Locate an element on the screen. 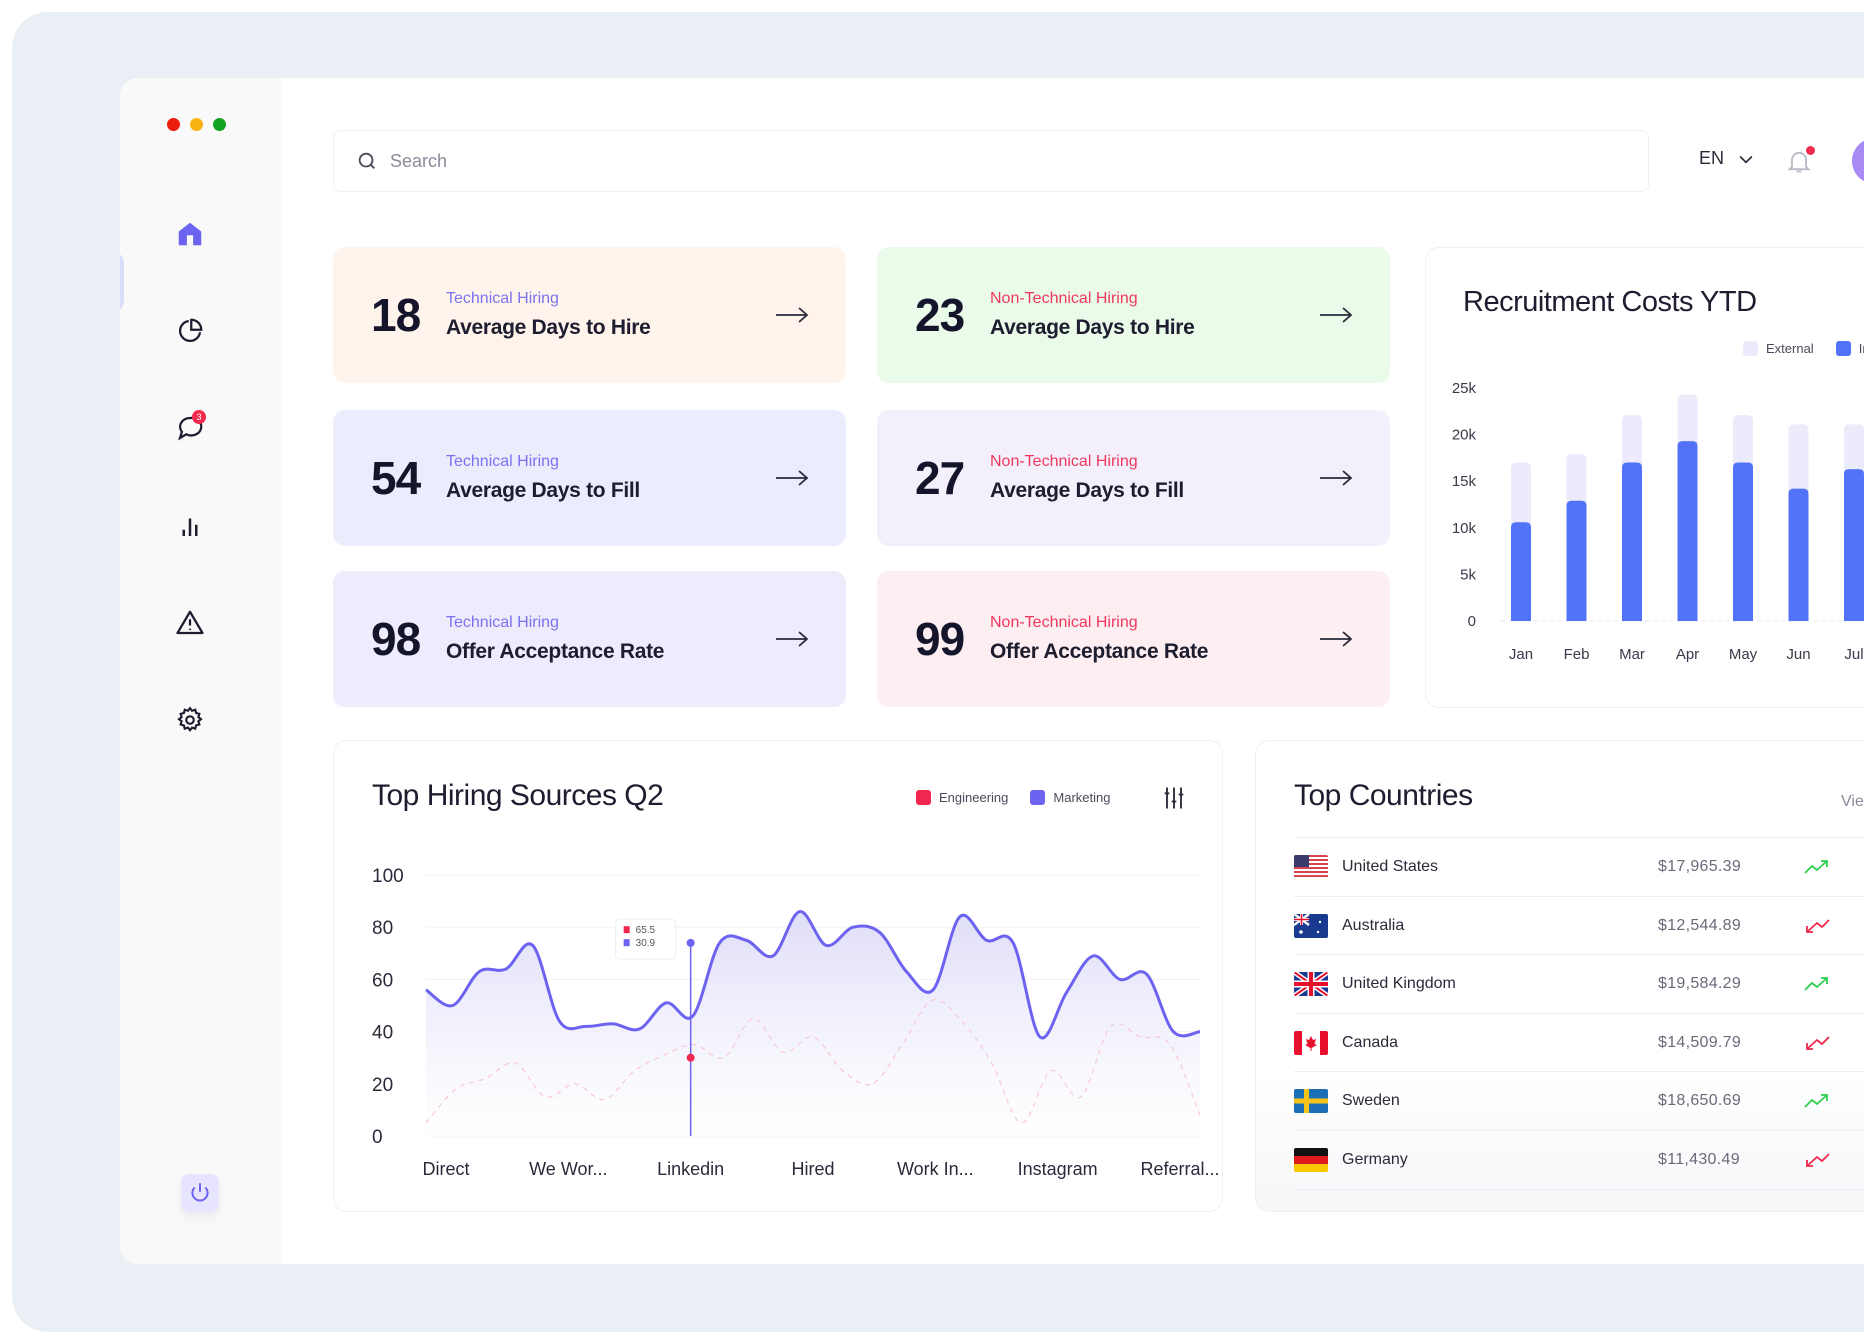  country-row: United States $17,965.39 is located at coordinates (1579, 866).